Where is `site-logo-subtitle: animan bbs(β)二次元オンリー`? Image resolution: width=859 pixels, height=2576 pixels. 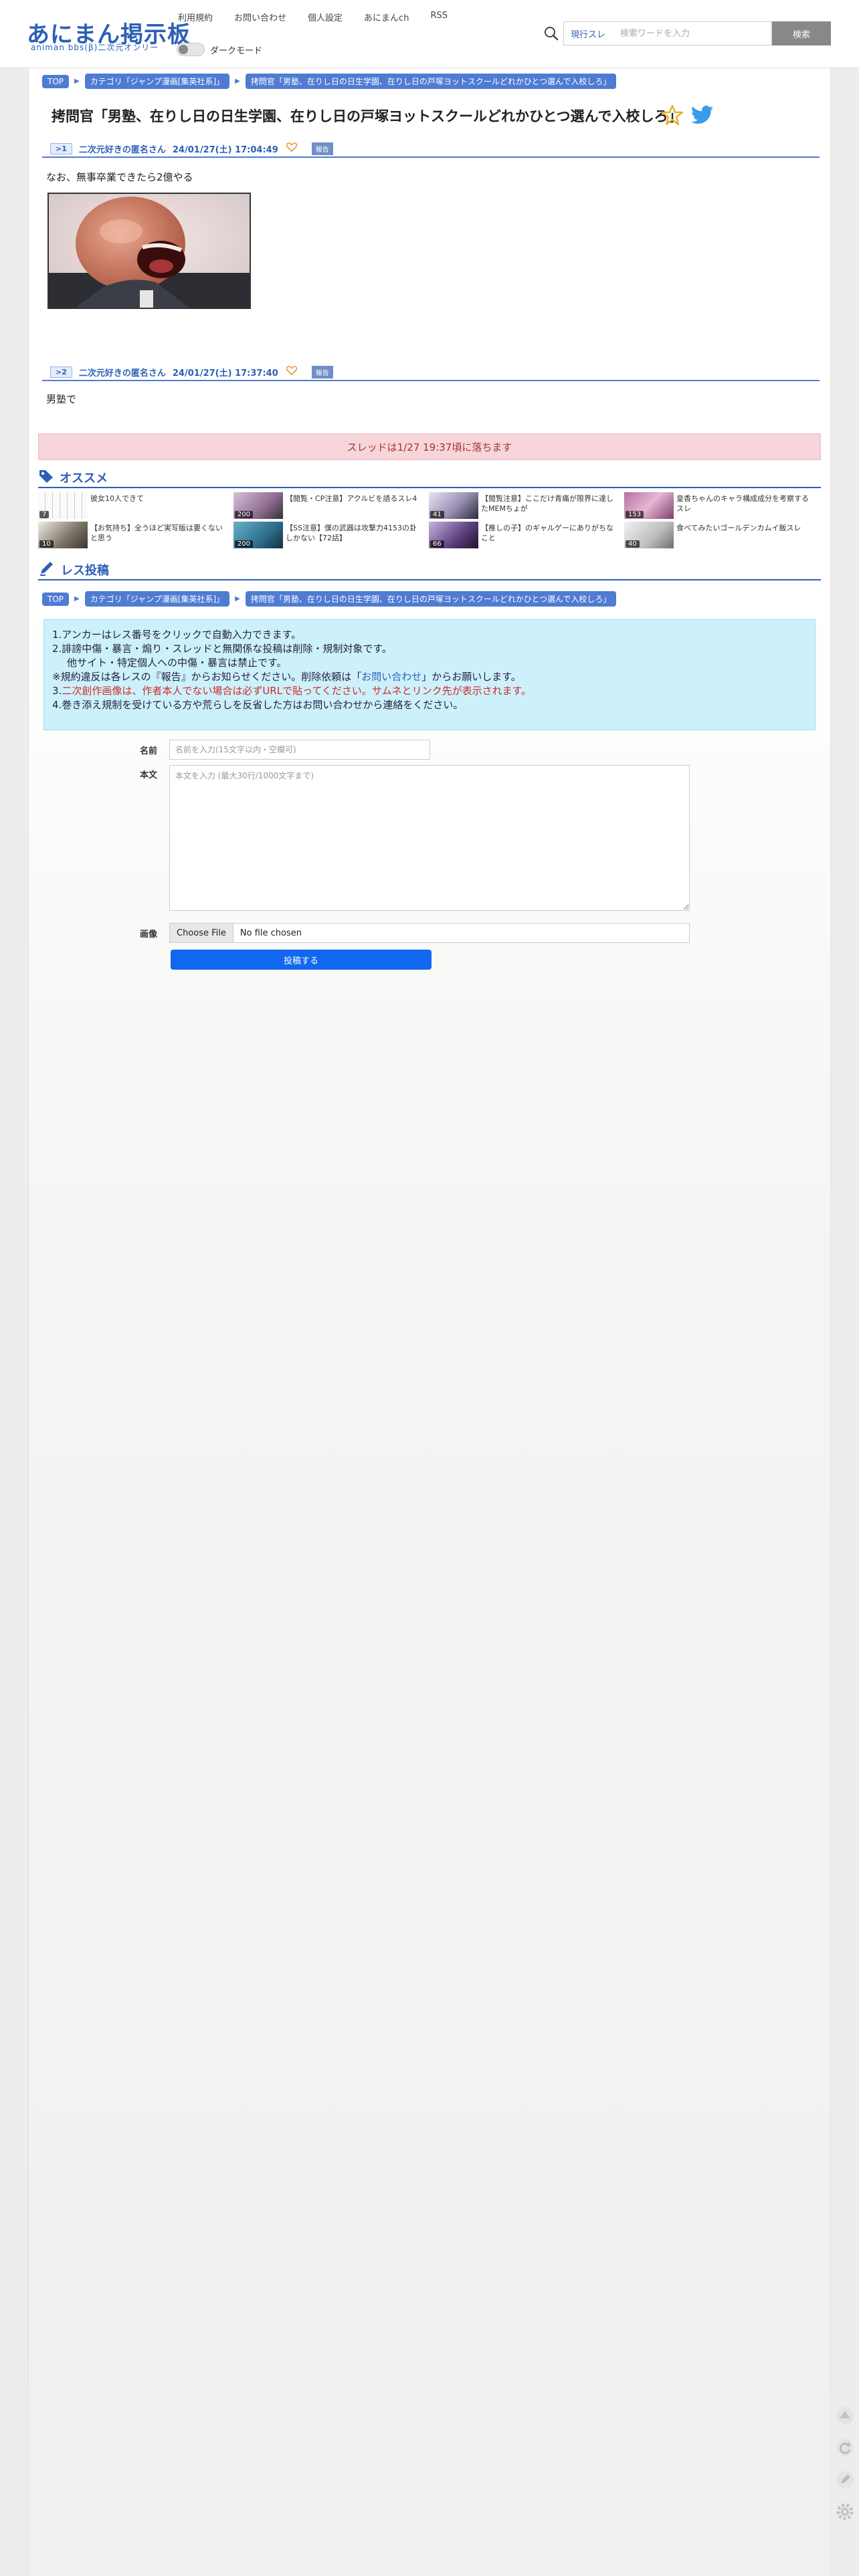
site-logo-subtitle: animan bbs(β)二次元オンリー is located at coordinates (95, 48).